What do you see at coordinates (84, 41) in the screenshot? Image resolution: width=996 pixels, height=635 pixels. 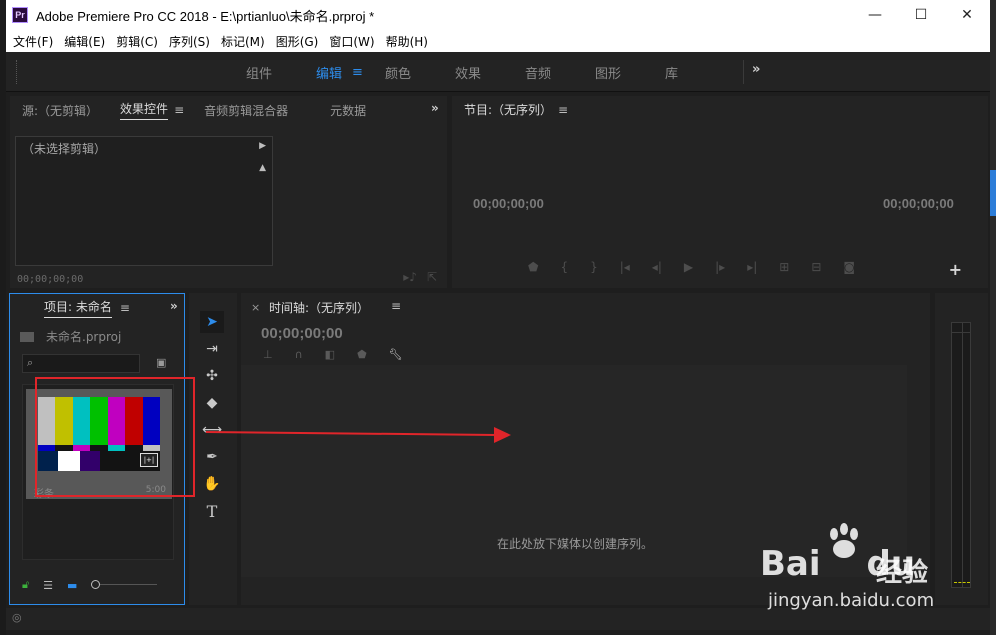 I see `menu-edit: 编辑(E)` at bounding box center [84, 41].